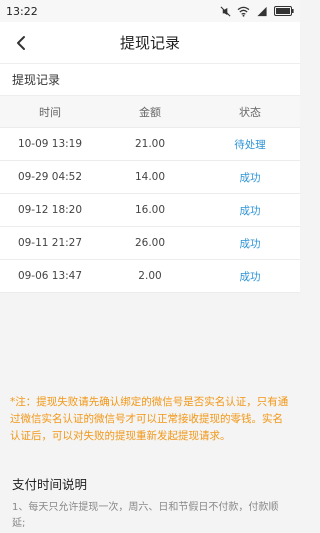 The image size is (320, 533). I want to click on row-amount: 16.00, so click(150, 210).